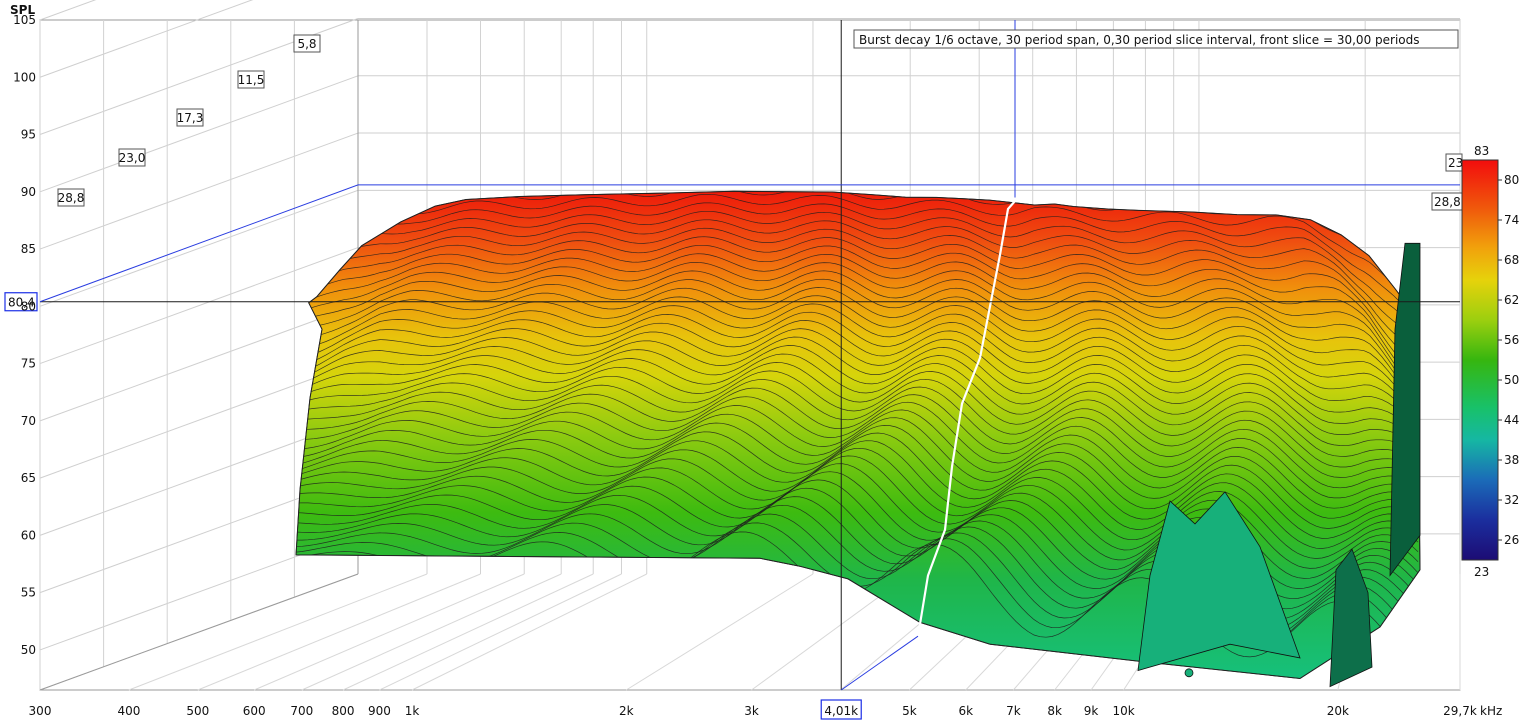 Image resolution: width=1522 pixels, height=728 pixels. Describe the element at coordinates (1511, 340) in the screenshot. I see `scale-tick-label: 56` at that location.